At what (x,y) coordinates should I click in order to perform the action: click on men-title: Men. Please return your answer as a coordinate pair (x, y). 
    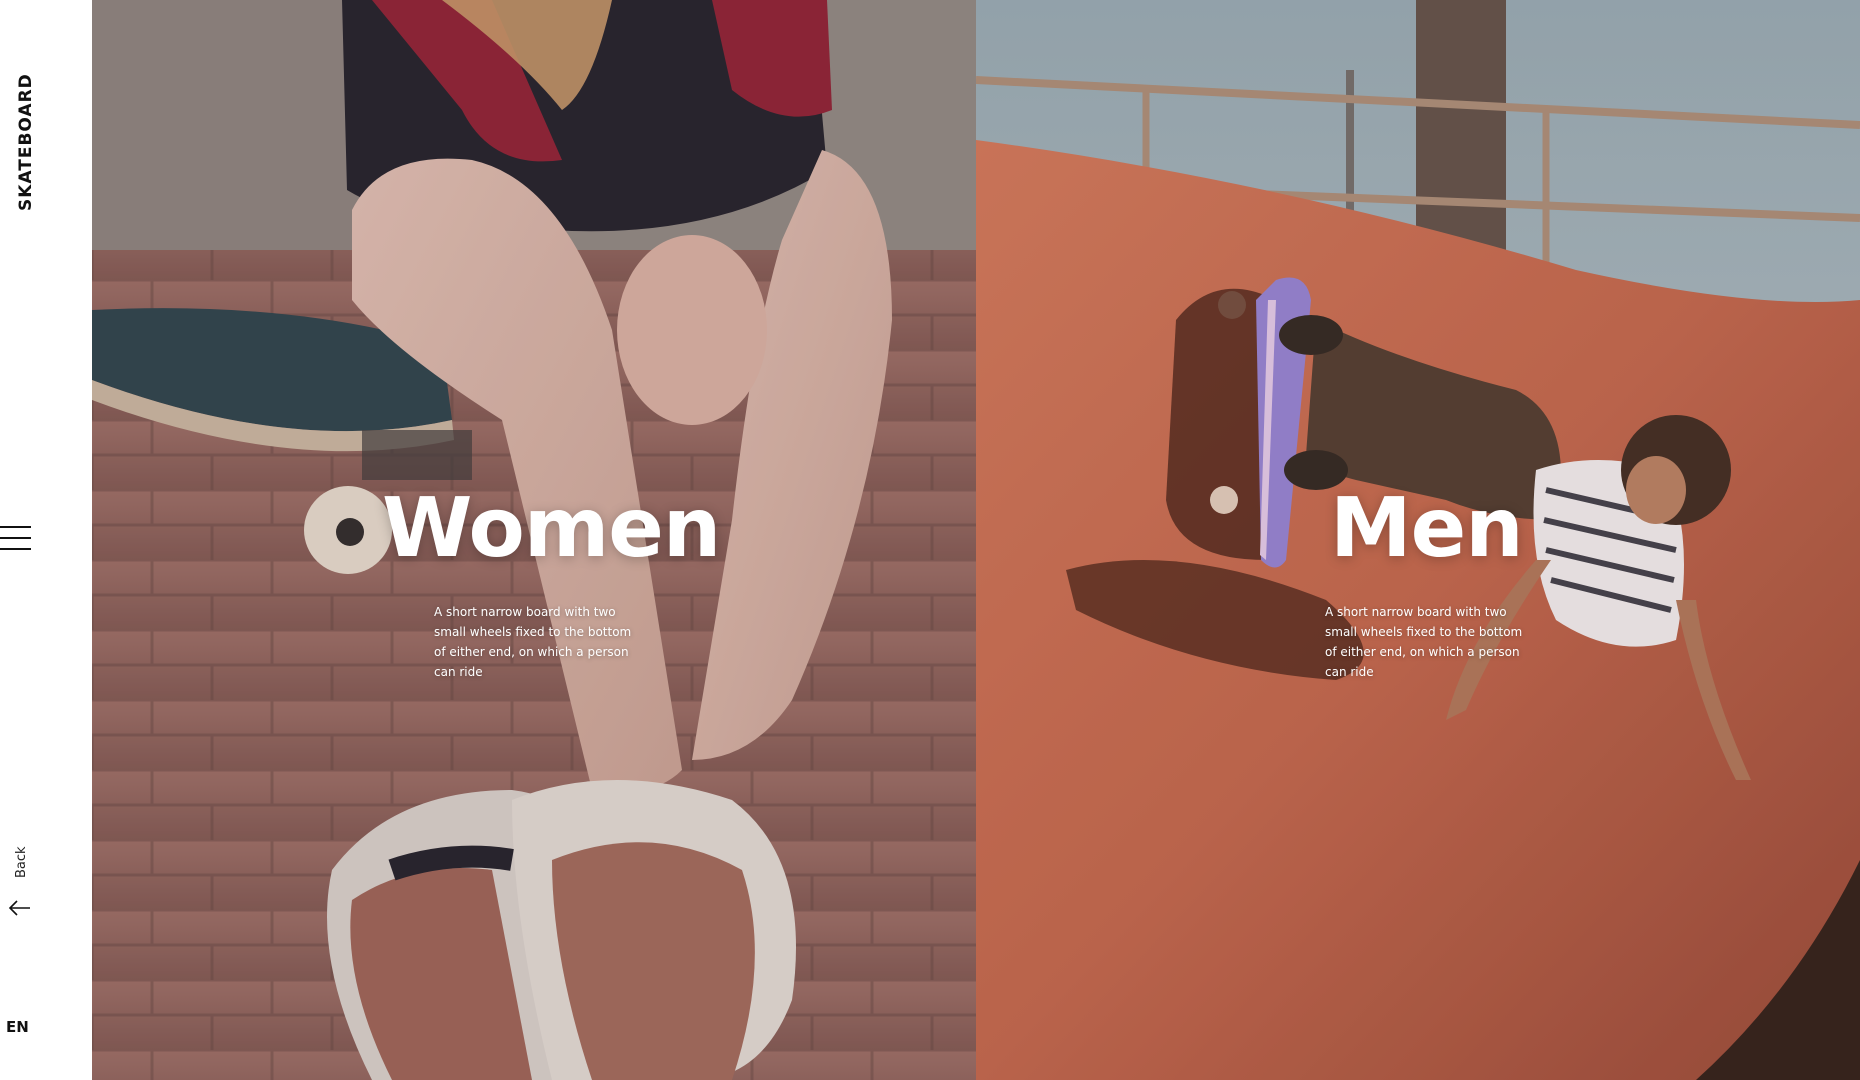
    Looking at the image, I should click on (1427, 529).